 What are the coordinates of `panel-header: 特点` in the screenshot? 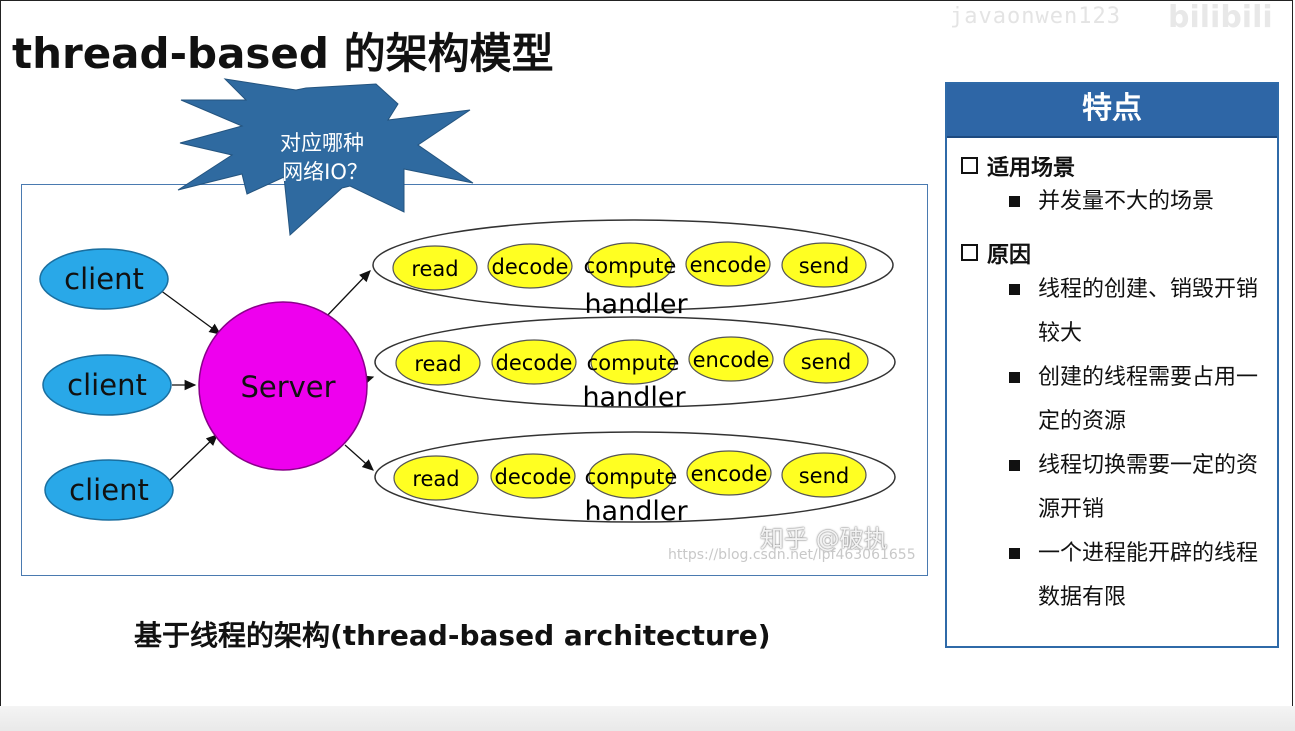 It's located at (1112, 111).